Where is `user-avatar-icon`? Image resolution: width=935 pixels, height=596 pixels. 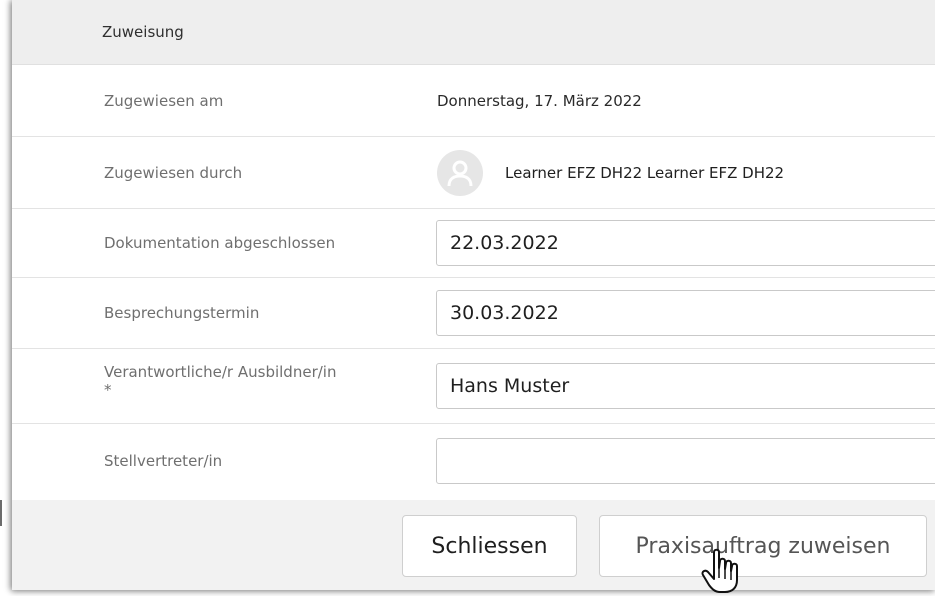 user-avatar-icon is located at coordinates (460, 172).